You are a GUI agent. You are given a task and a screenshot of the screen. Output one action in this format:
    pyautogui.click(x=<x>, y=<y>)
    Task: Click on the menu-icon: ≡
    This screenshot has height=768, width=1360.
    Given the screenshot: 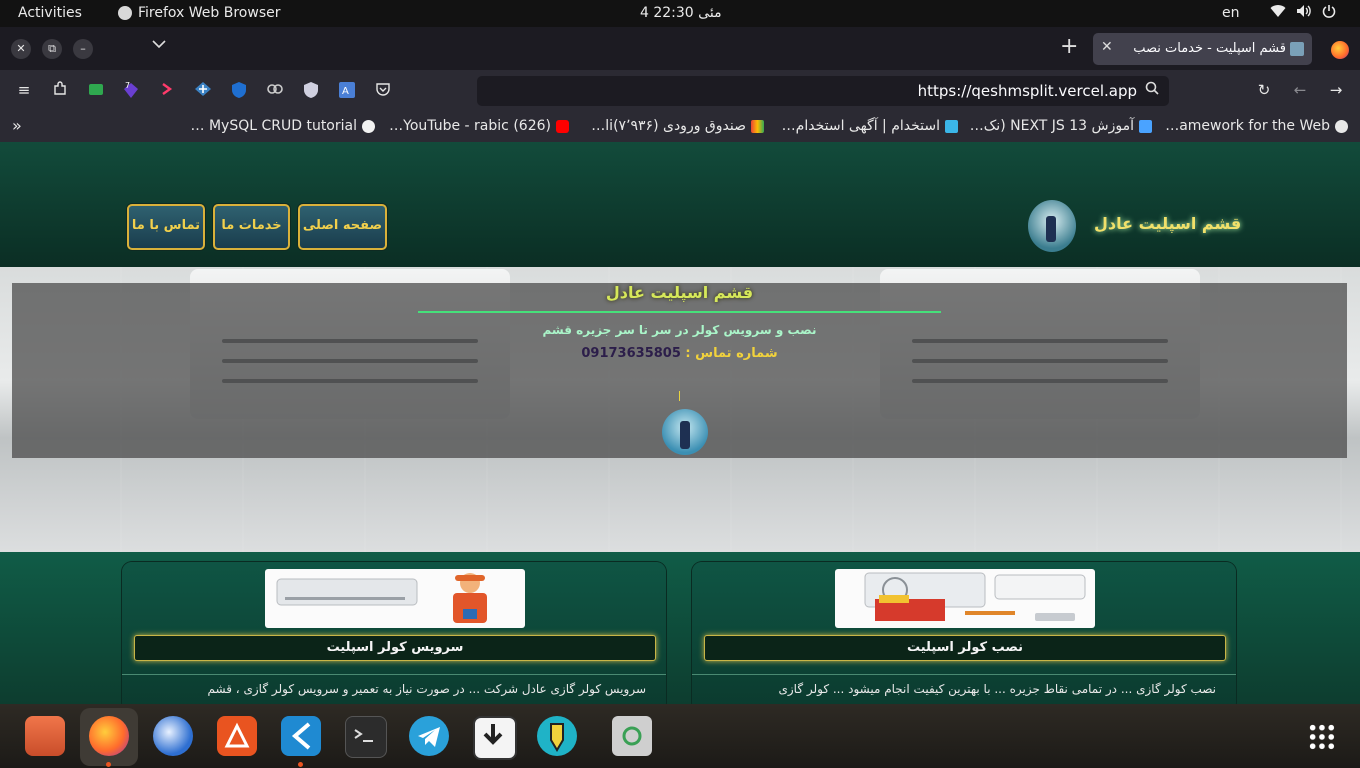 What is the action you would take?
    pyautogui.click(x=24, y=90)
    